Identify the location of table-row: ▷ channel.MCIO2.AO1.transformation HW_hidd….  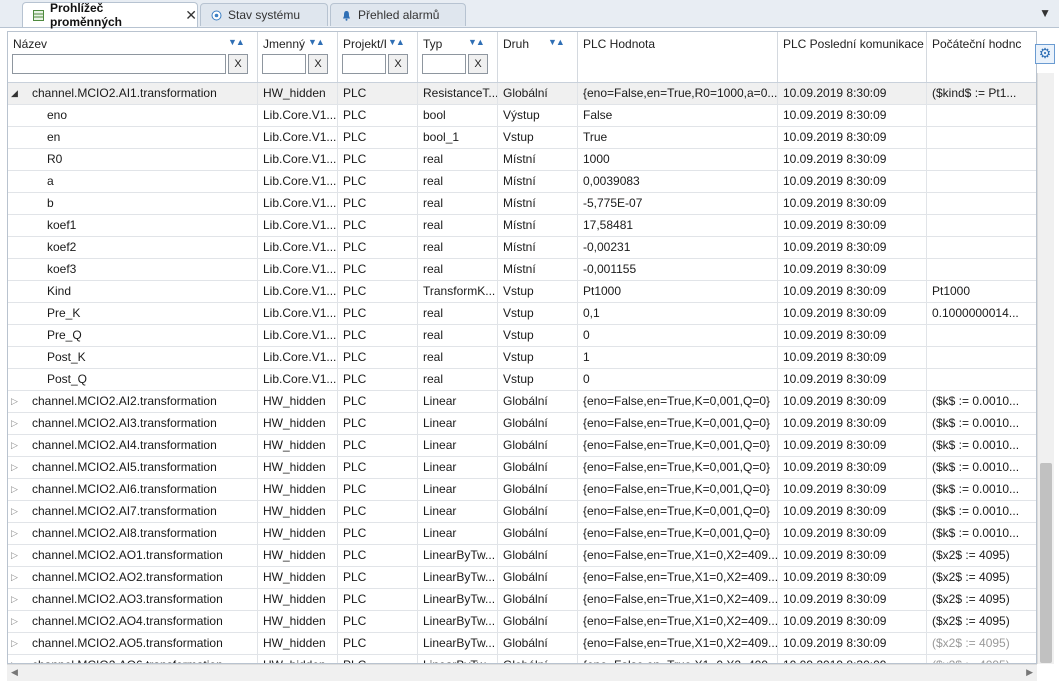
(522, 556).